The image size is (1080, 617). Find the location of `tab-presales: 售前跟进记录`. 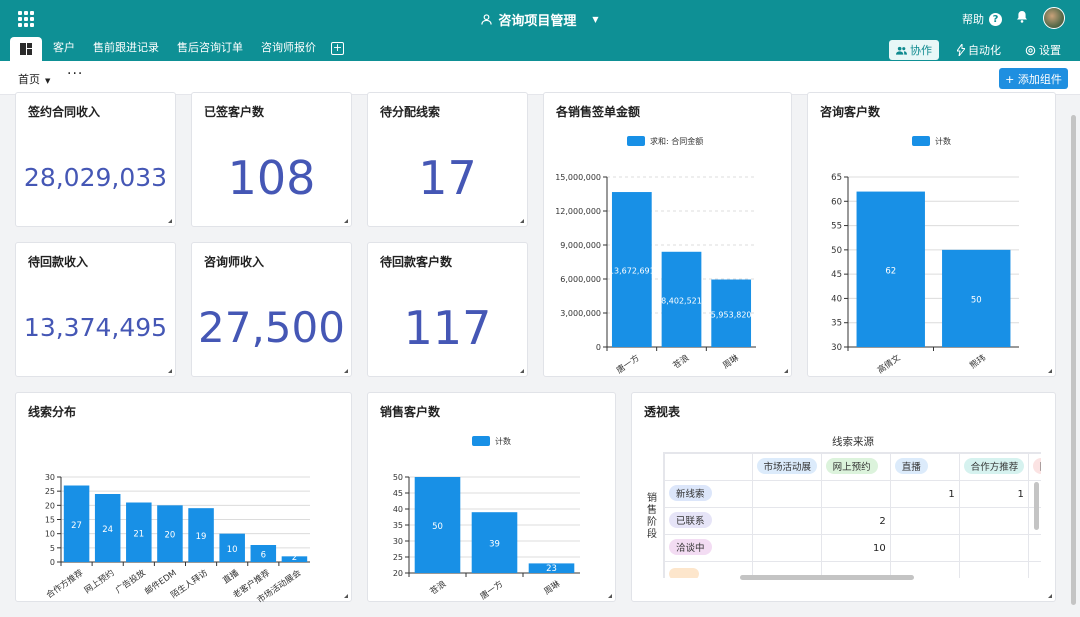

tab-presales: 售前跟进记录 is located at coordinates (126, 49).